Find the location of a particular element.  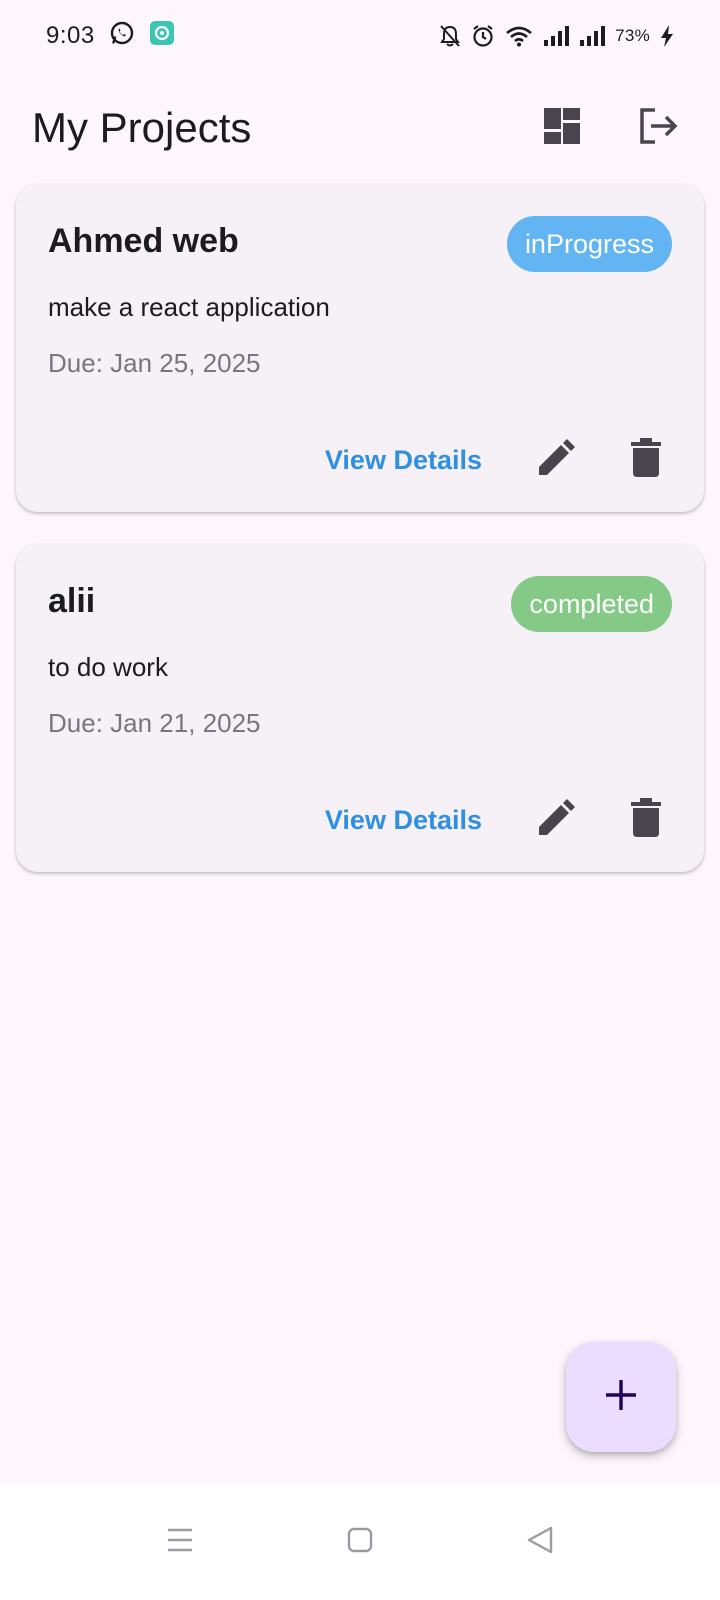

dashboard-icon is located at coordinates (562, 128).